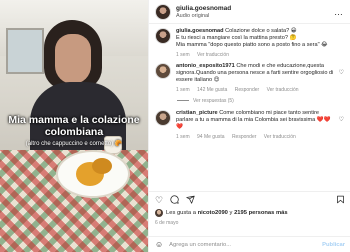 Image resolution: width=350 pixels, height=252 pixels. Describe the element at coordinates (212, 90) in the screenshot. I see `comment-likes: 142 Me gusta` at that location.